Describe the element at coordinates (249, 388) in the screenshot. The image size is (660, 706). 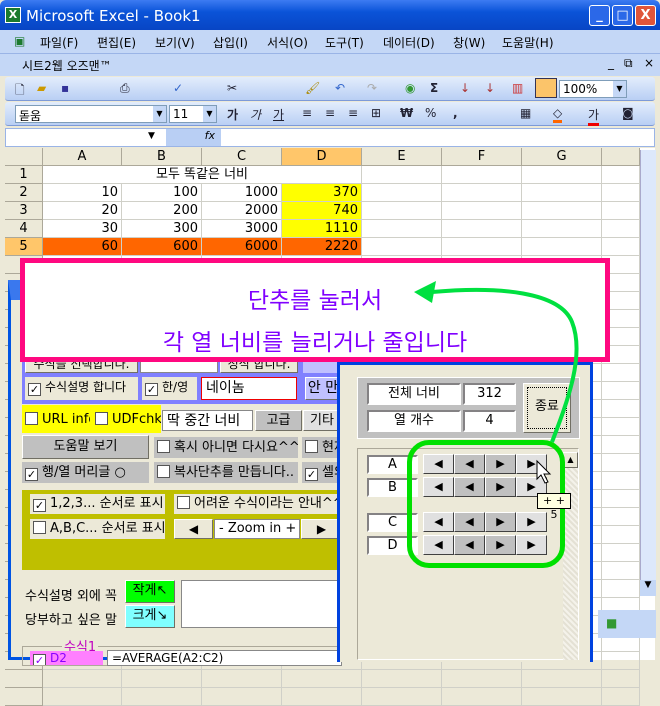
I see `name-input: 네이놈` at that location.